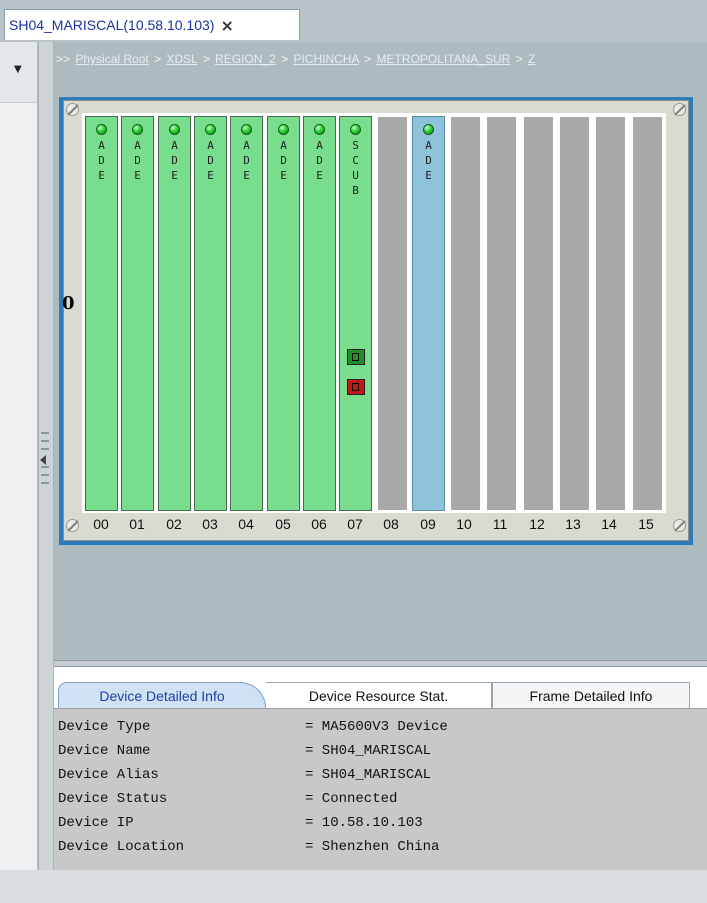 This screenshot has height=903, width=707. I want to click on tab-device-resource-stat: Device Resource Stat., so click(379, 695).